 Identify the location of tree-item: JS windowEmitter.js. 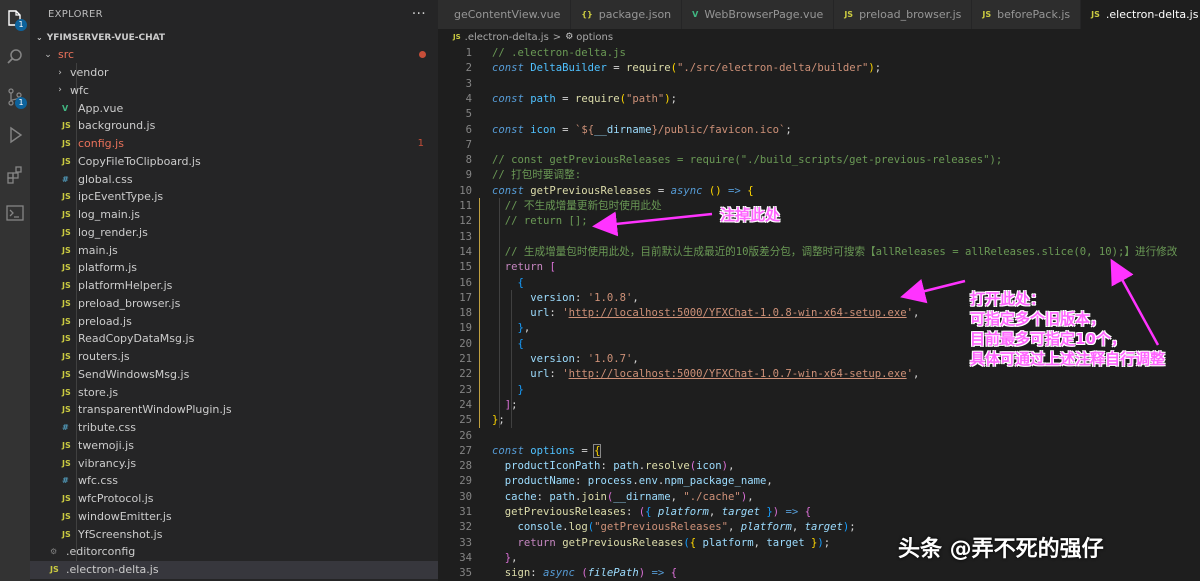
(234, 517).